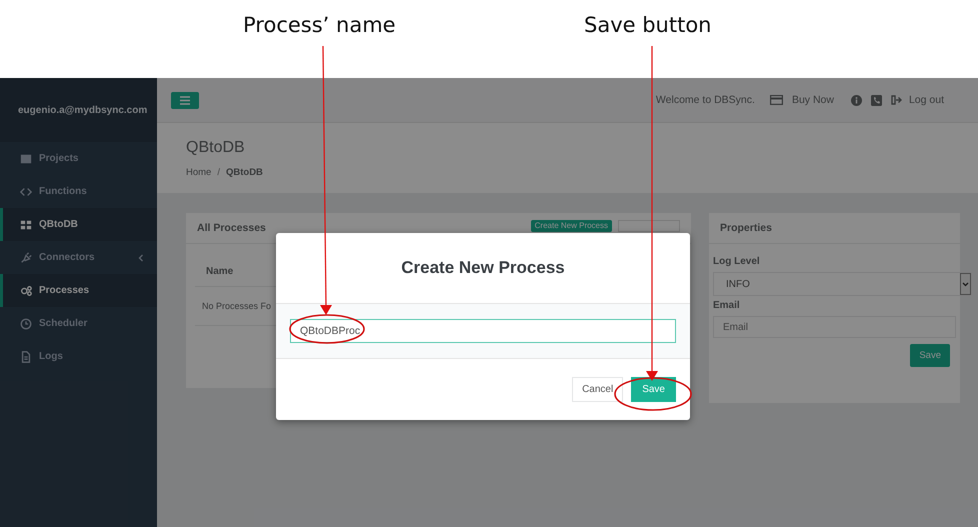  I want to click on empty-message: No Processes Fo, so click(237, 306).